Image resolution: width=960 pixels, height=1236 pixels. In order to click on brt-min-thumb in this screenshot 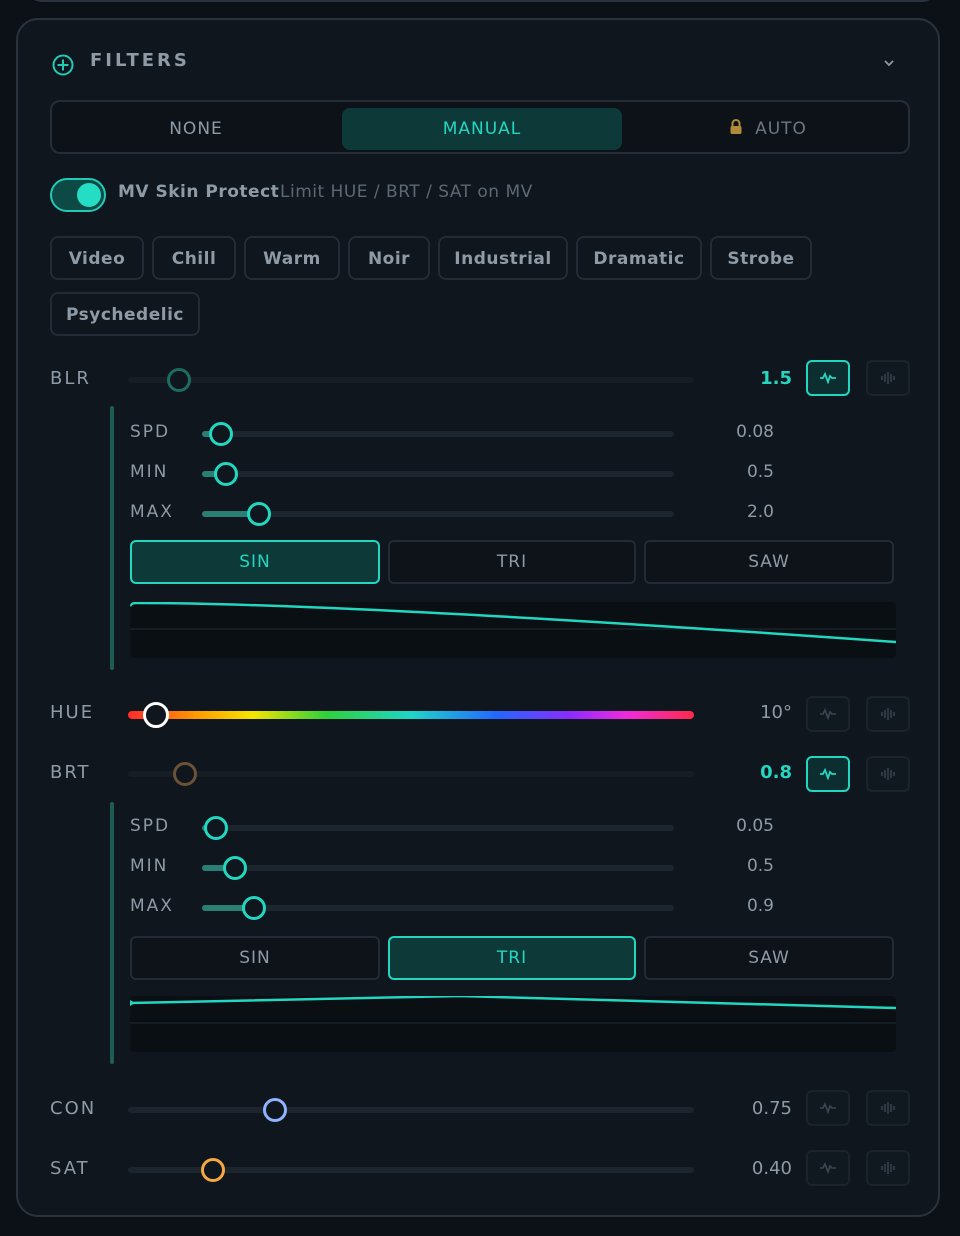, I will do `click(235, 868)`.